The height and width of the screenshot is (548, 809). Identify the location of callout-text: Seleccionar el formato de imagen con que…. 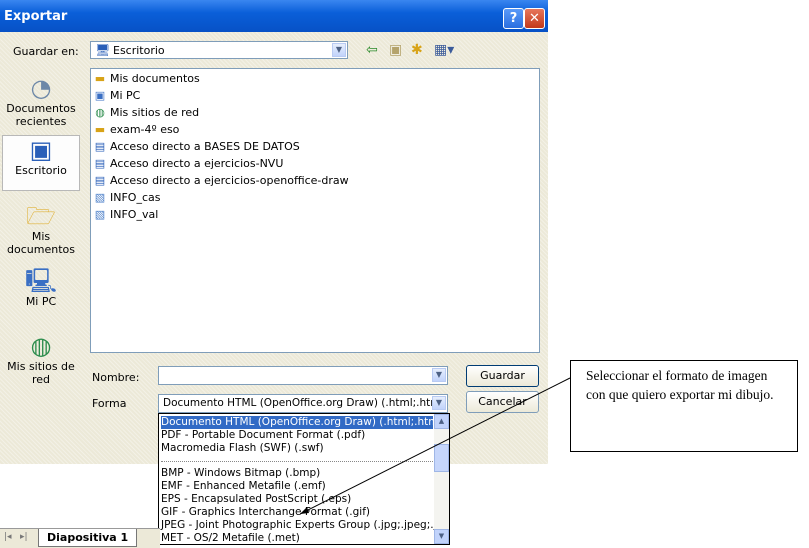
(680, 385).